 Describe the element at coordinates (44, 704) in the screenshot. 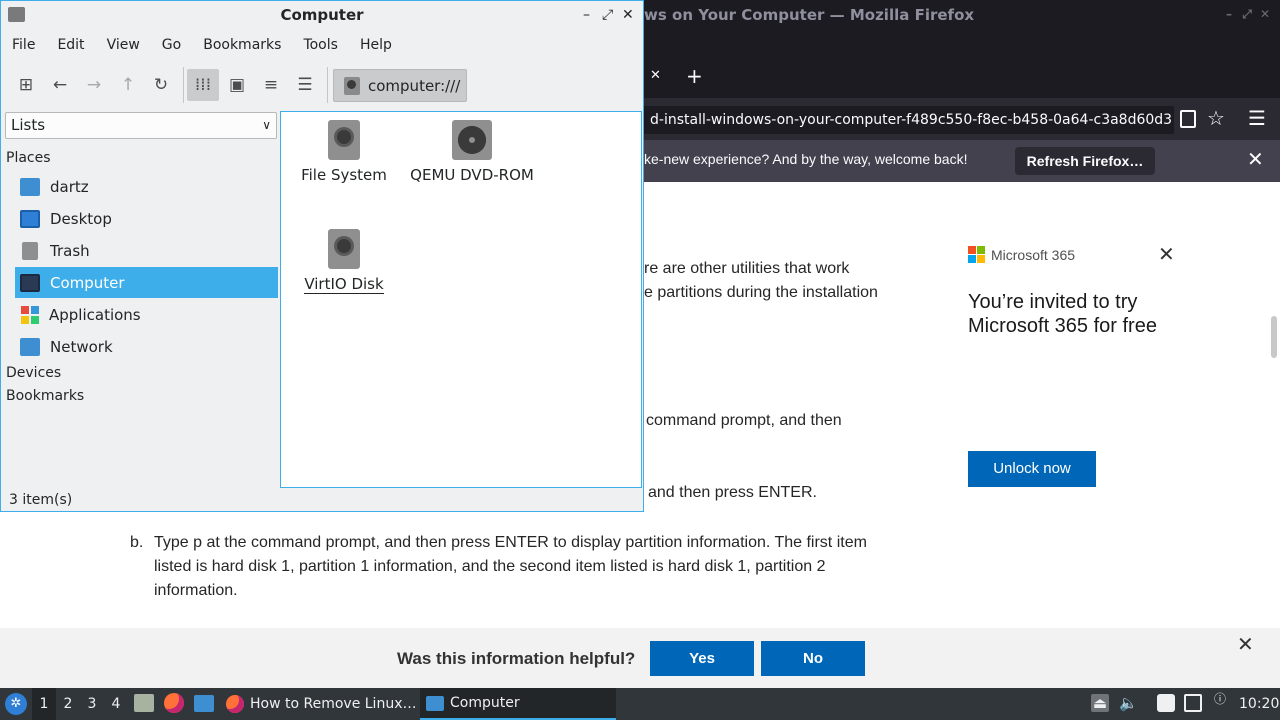

I see `workspace-1: 1` at that location.